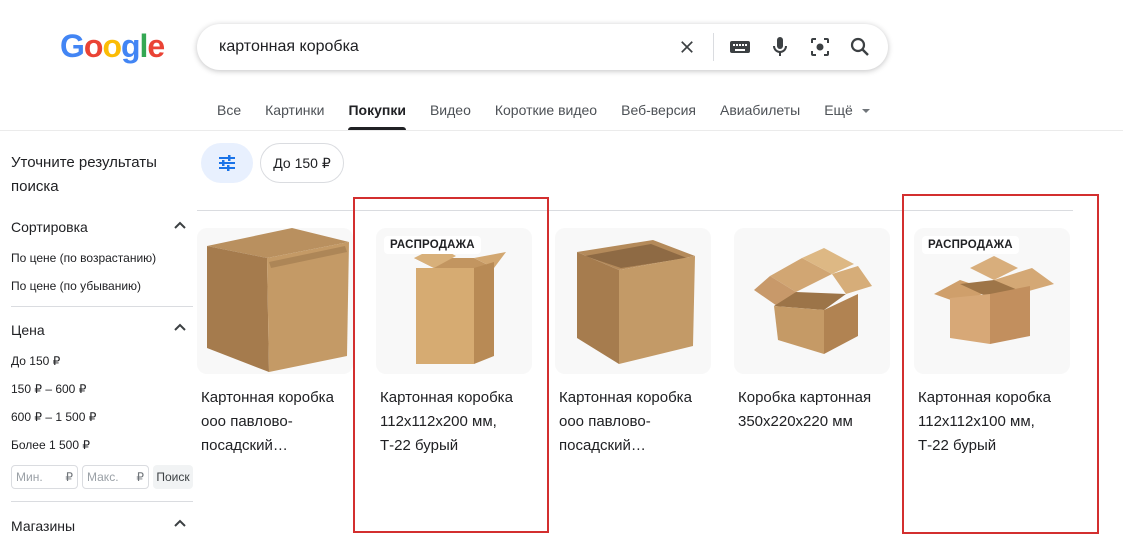  Describe the element at coordinates (28, 330) in the screenshot. I see `price-heading: Цена` at that location.